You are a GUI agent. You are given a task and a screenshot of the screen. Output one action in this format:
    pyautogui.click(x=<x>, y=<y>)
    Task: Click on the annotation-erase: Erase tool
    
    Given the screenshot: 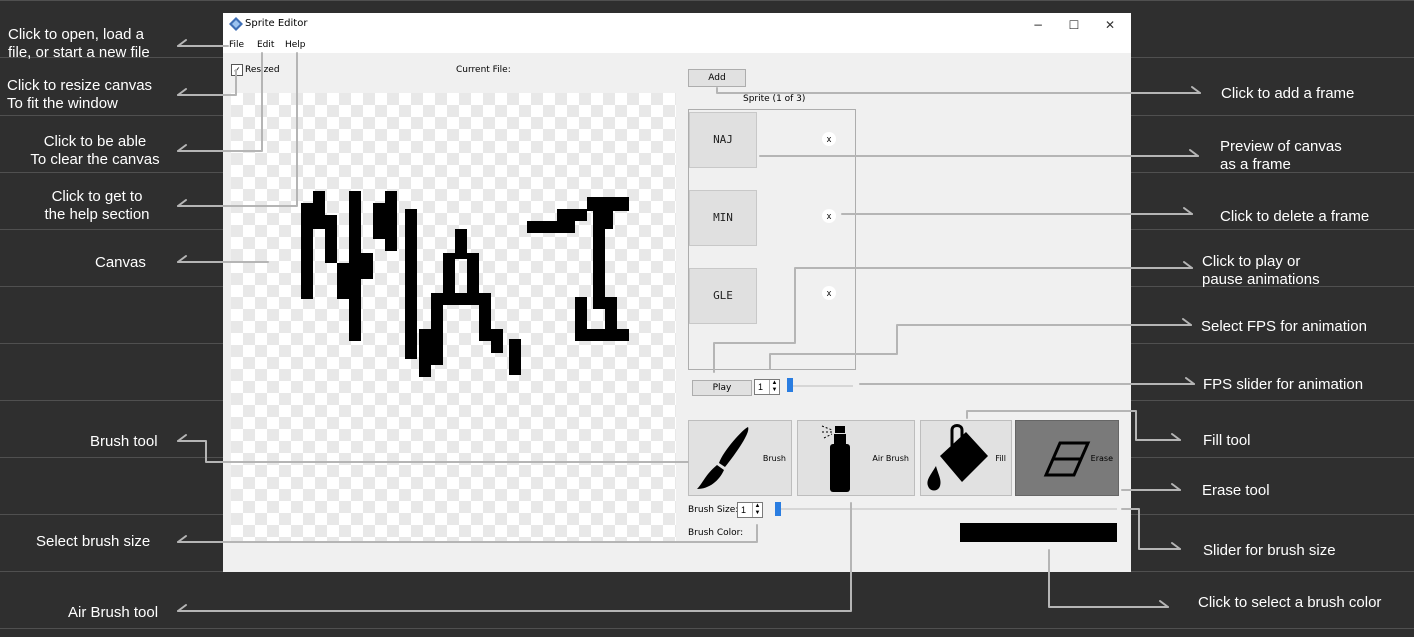 What is the action you would take?
    pyautogui.click(x=1236, y=490)
    